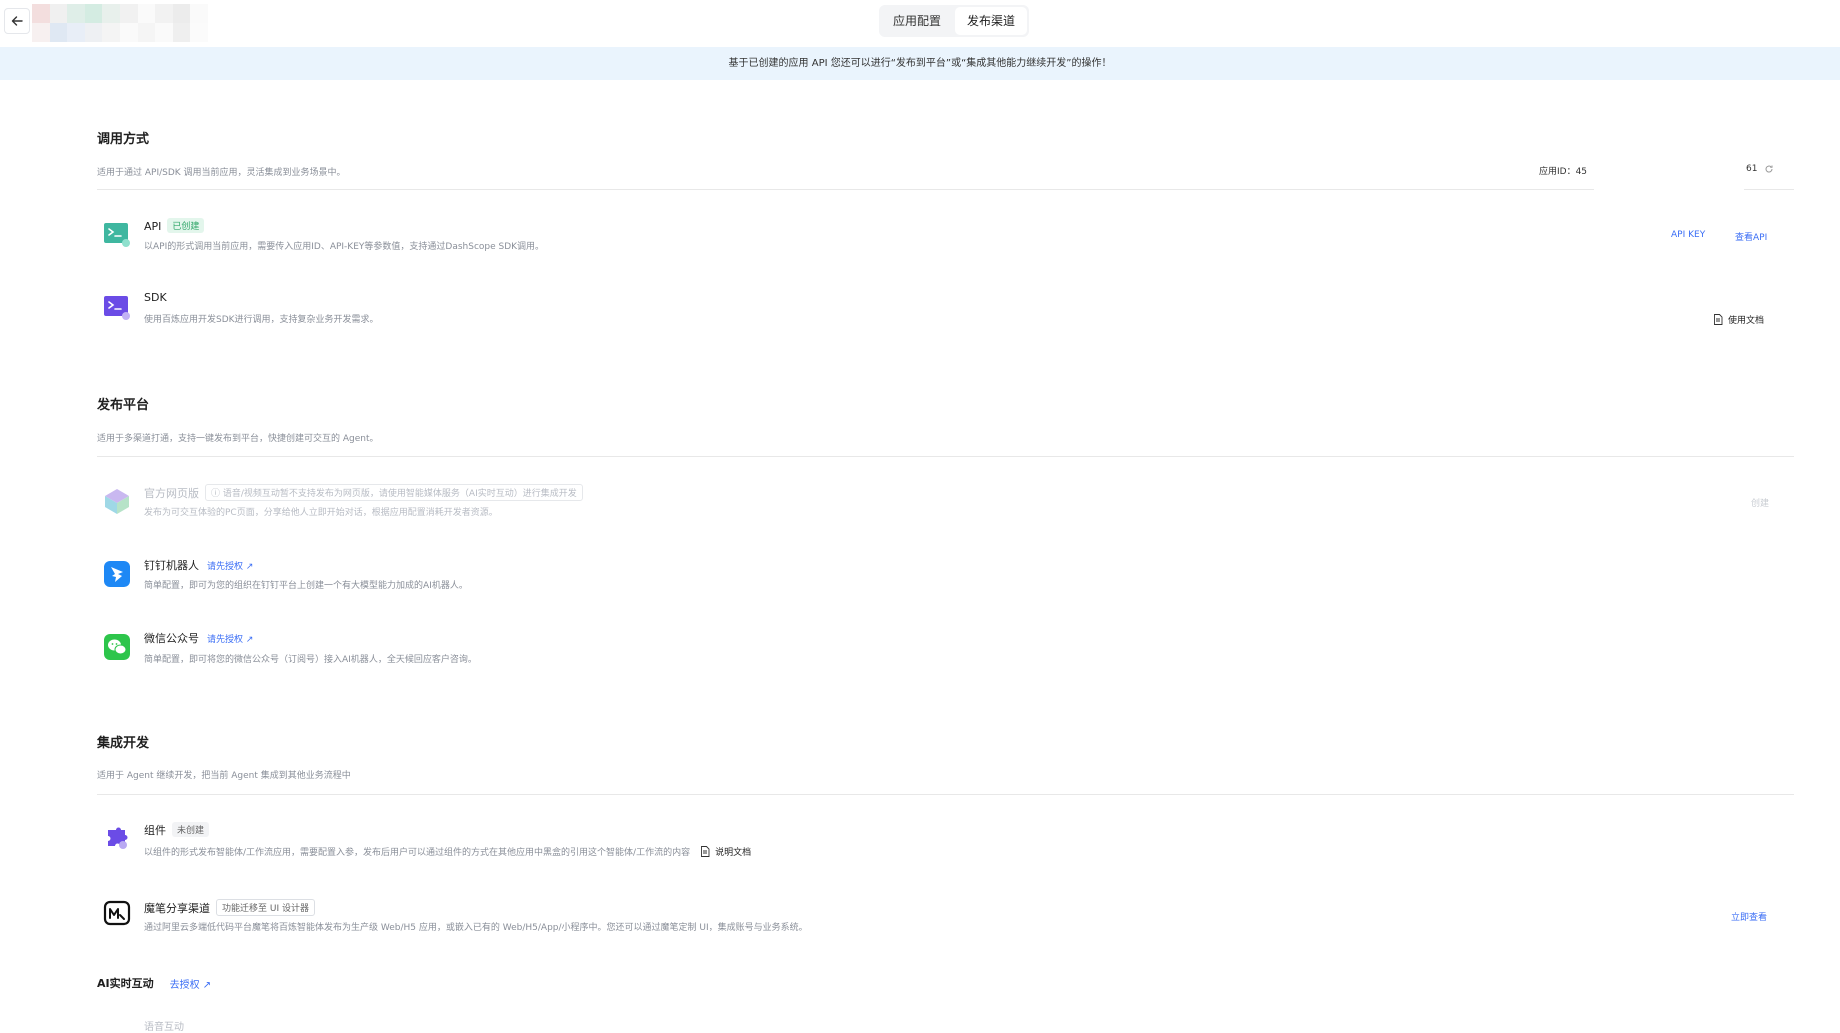 The image size is (1840, 1033). What do you see at coordinates (265, 907) in the screenshot?
I see `migration-badge: 功能迁移至 UI 设计器` at bounding box center [265, 907].